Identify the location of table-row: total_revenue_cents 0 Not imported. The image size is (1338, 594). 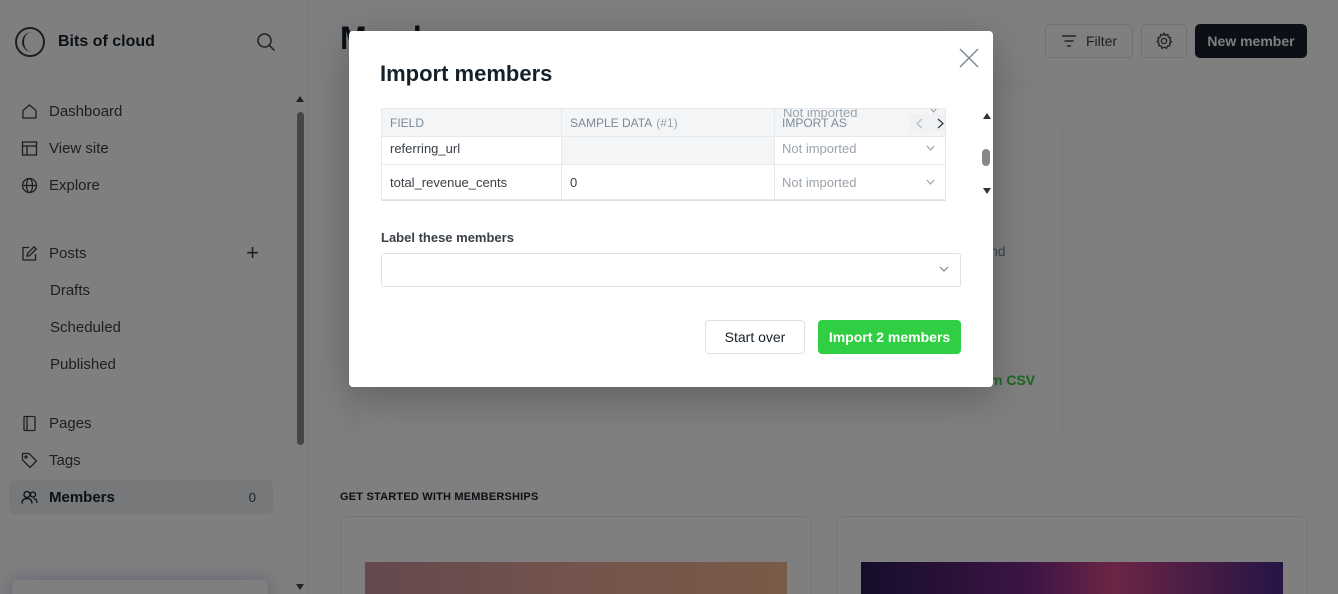
(663, 182).